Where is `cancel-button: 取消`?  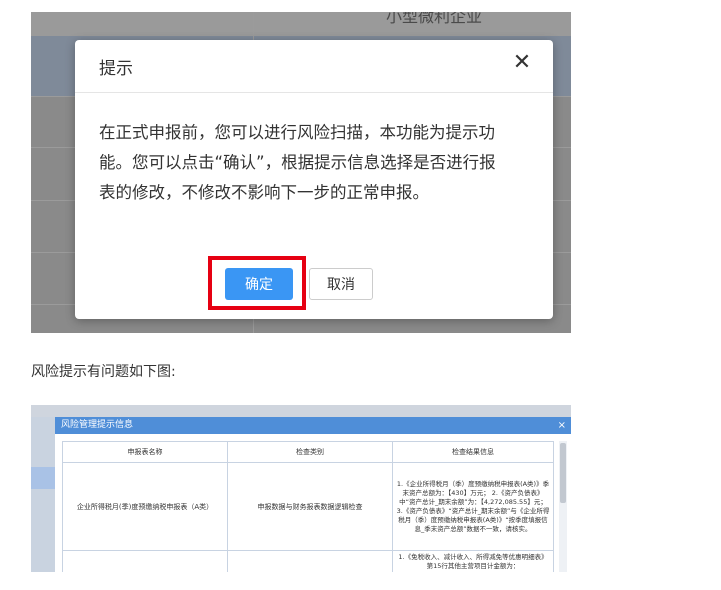
cancel-button: 取消 is located at coordinates (341, 284).